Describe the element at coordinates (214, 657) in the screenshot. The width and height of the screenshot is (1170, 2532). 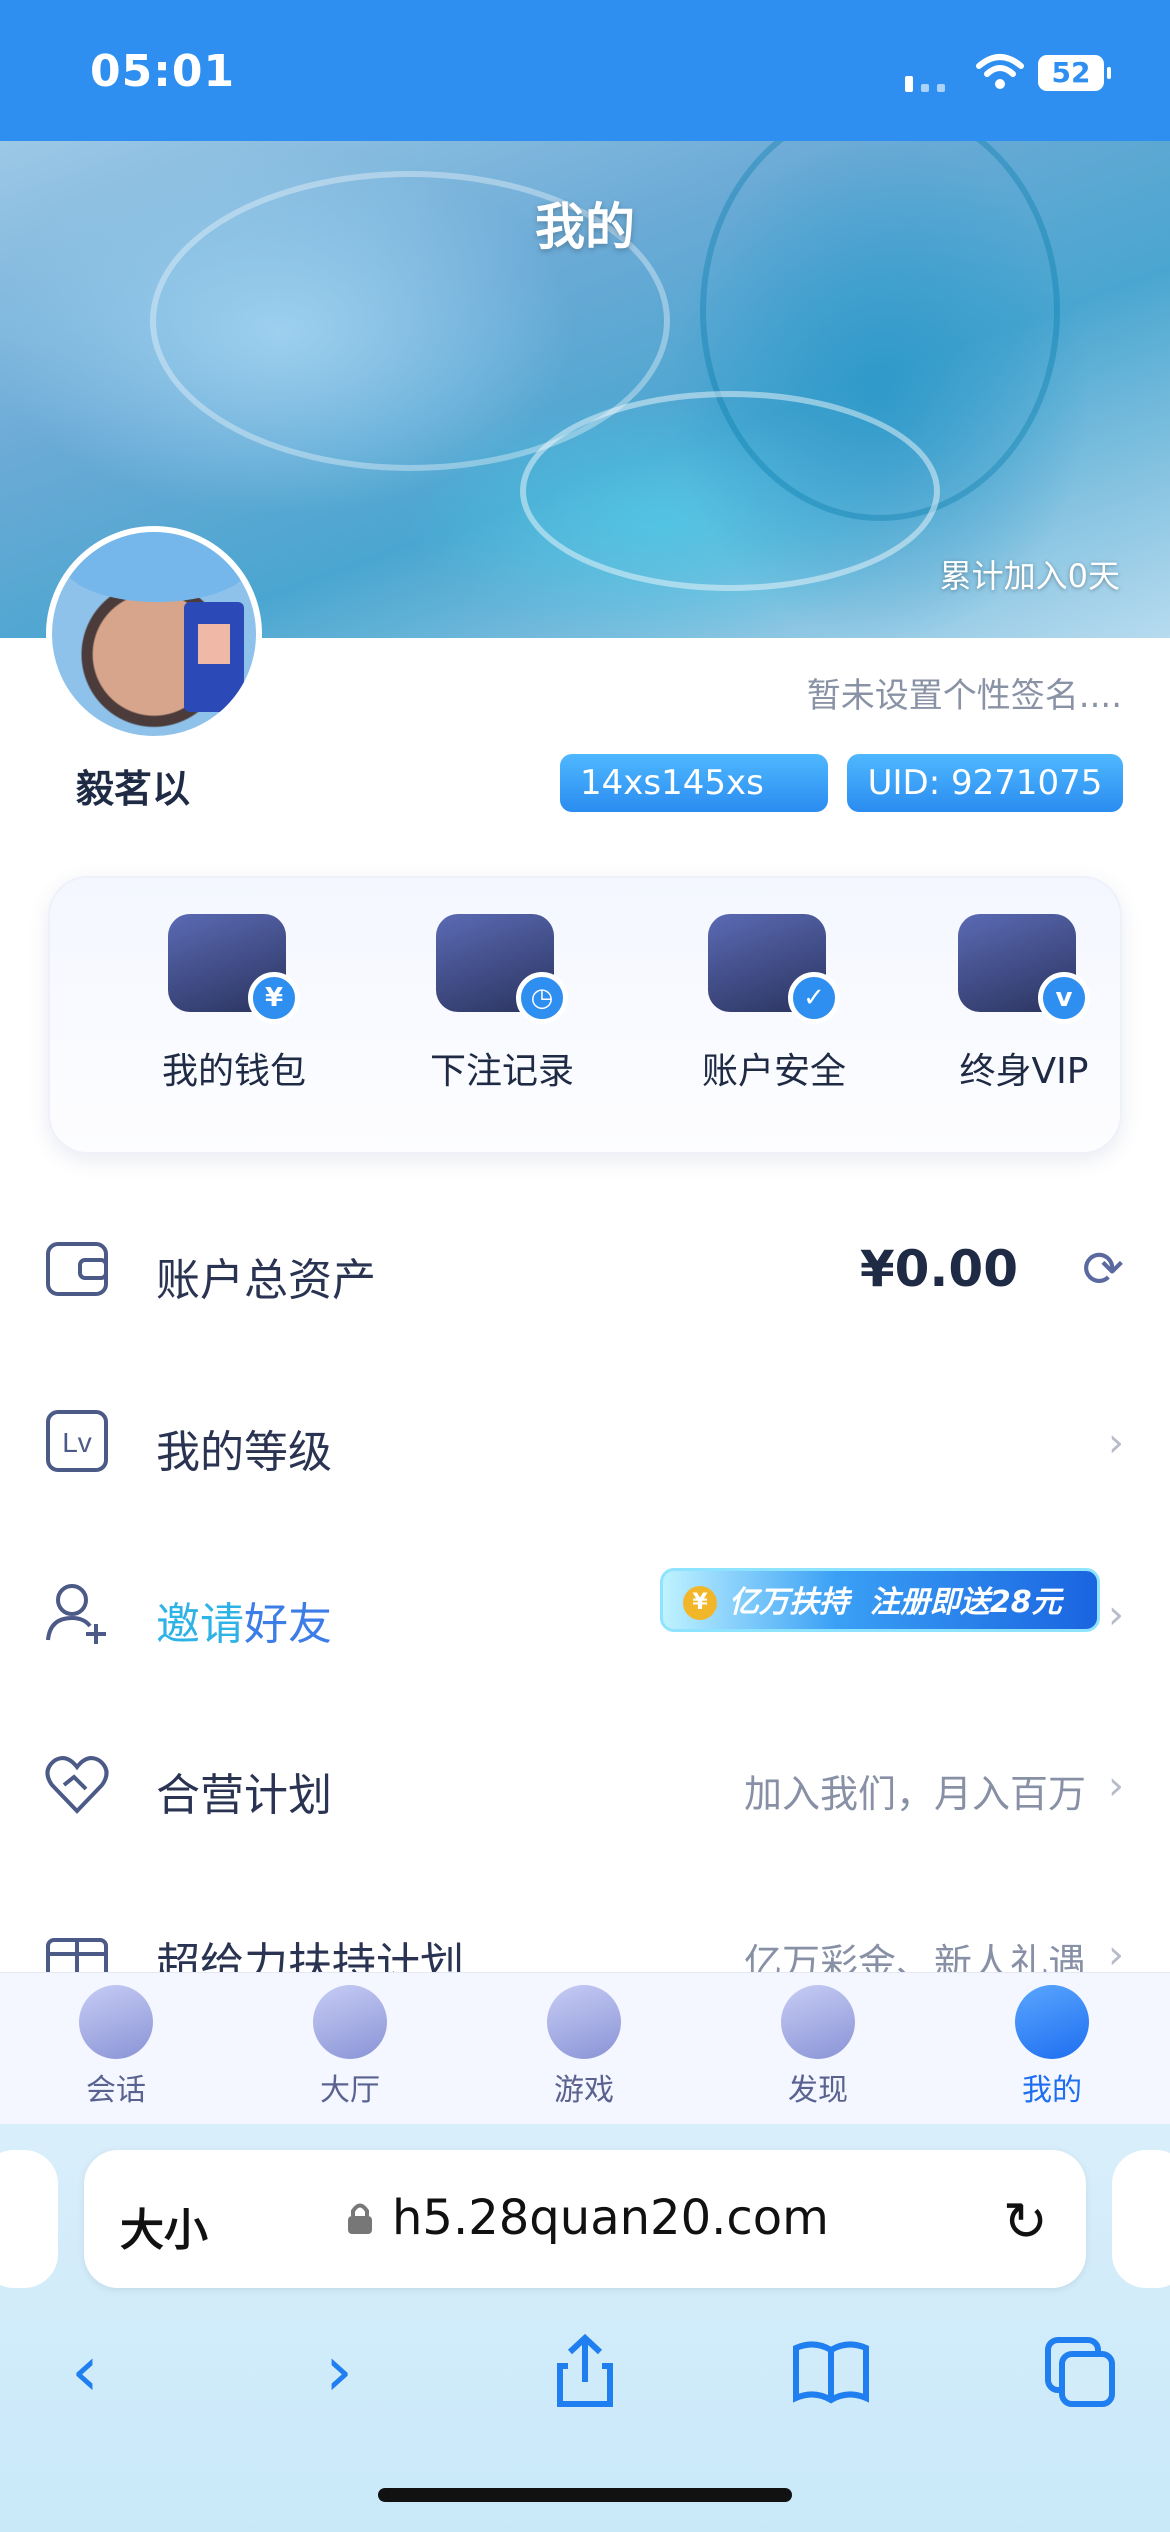
I see `avatar-badge` at that location.